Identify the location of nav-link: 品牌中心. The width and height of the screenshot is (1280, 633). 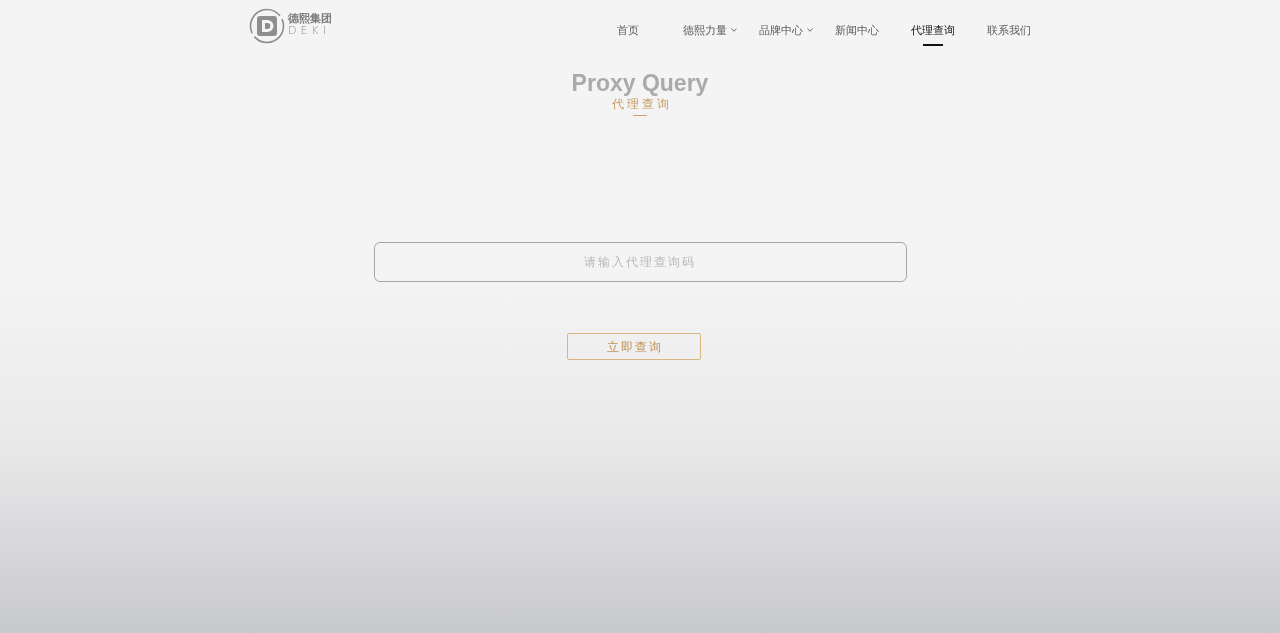
(786, 30).